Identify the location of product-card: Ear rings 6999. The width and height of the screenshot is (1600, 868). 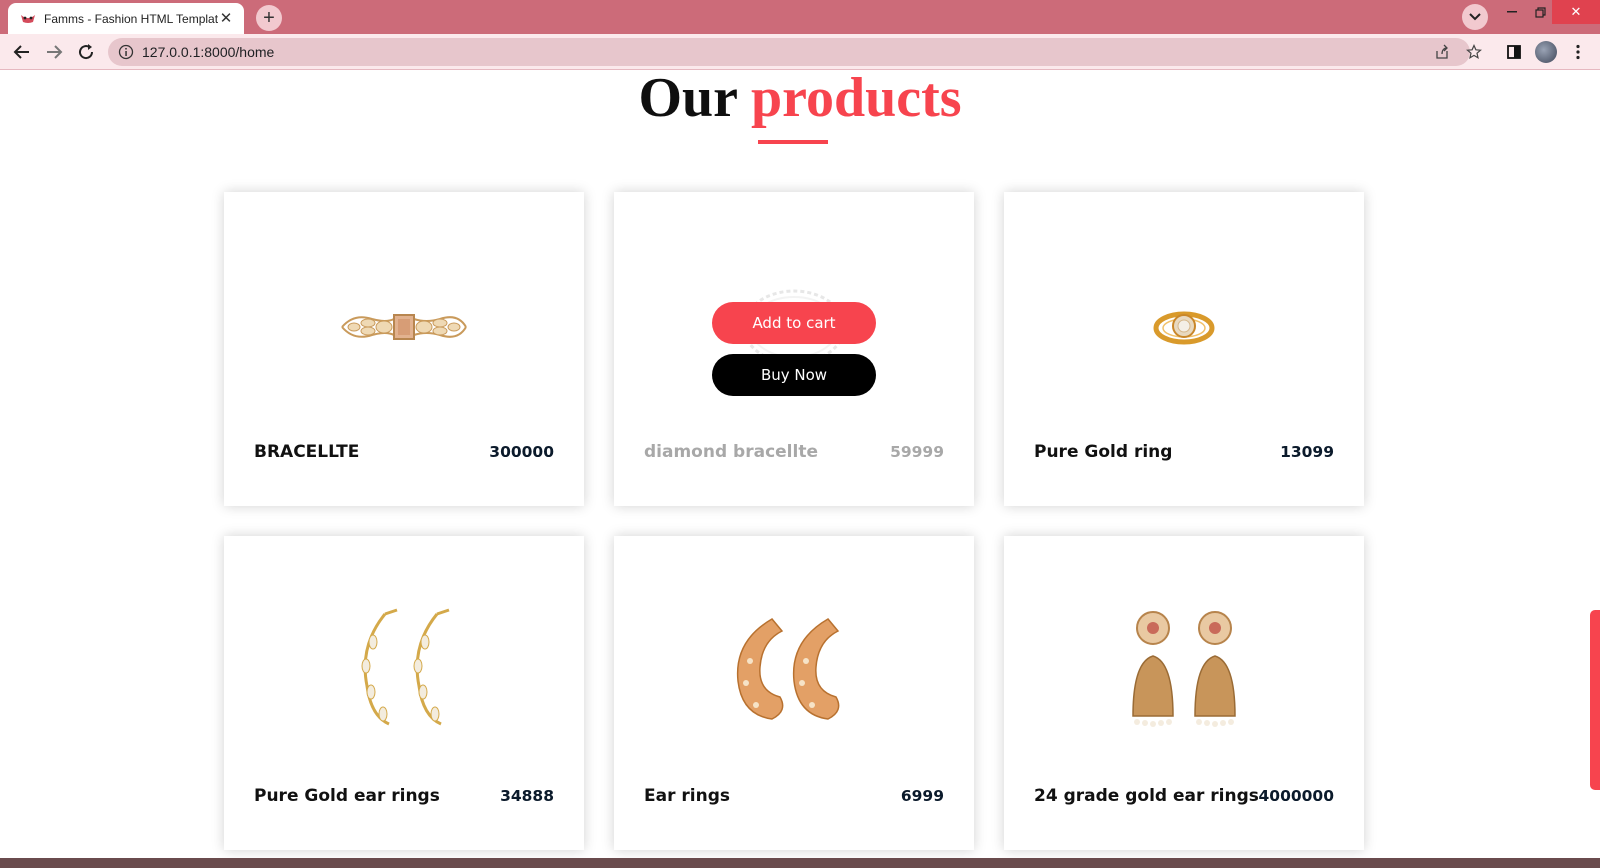
(794, 693).